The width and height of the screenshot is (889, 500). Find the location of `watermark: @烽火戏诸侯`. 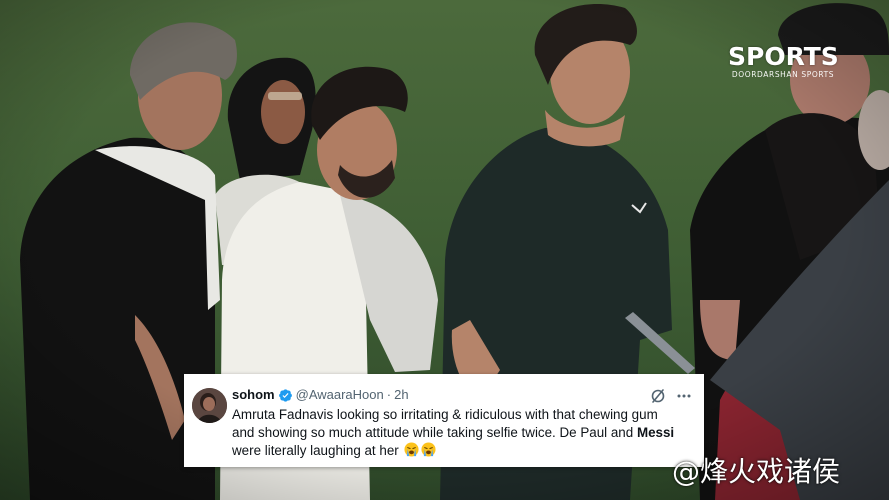

watermark: @烽火戏诸侯 is located at coordinates (756, 471).